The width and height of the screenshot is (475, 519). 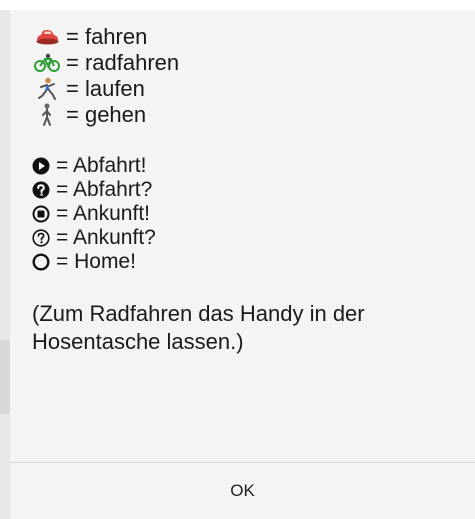 What do you see at coordinates (103, 213) in the screenshot?
I see `legend-label-ankunft-confirmed: = Ankunft!` at bounding box center [103, 213].